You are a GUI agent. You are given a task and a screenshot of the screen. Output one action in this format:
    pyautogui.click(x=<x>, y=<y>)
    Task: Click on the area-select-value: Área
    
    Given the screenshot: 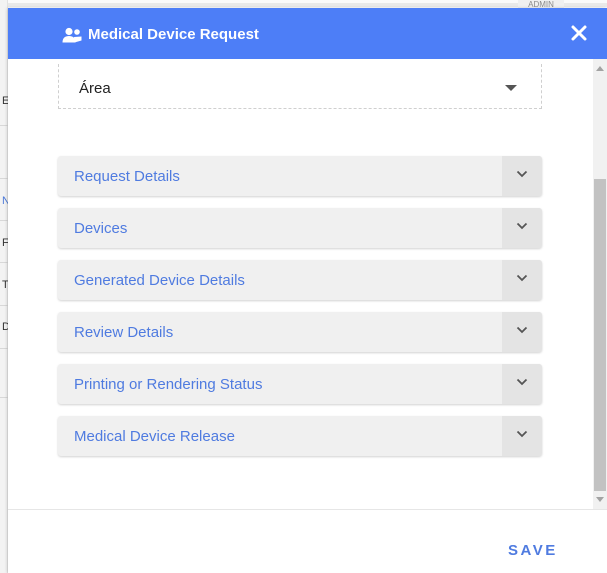 What is the action you would take?
    pyautogui.click(x=95, y=88)
    